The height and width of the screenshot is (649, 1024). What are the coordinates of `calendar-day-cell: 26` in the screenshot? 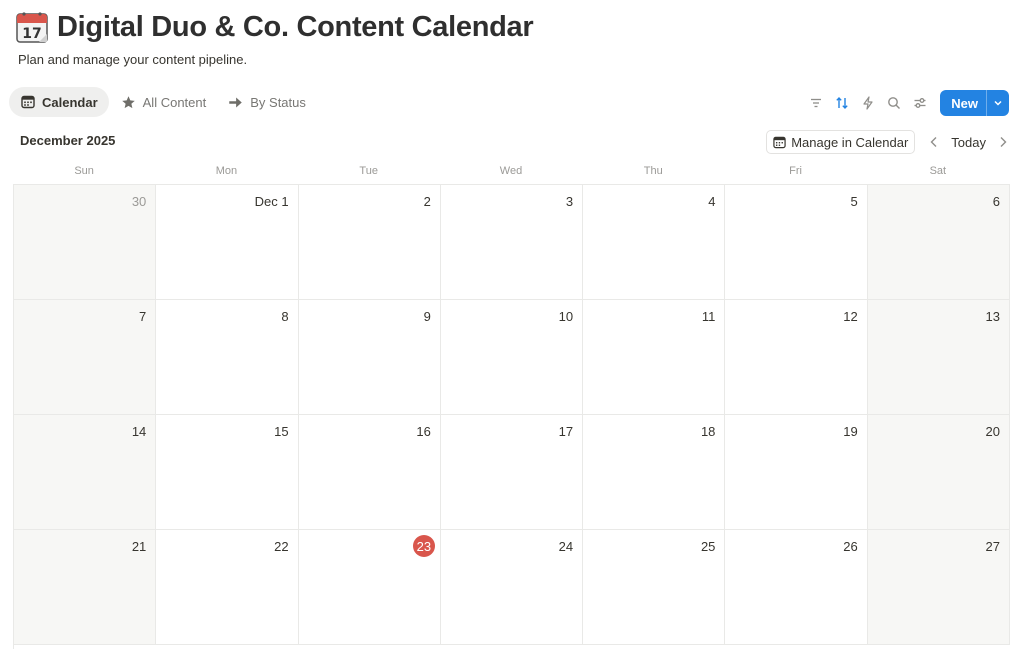 It's located at (796, 587).